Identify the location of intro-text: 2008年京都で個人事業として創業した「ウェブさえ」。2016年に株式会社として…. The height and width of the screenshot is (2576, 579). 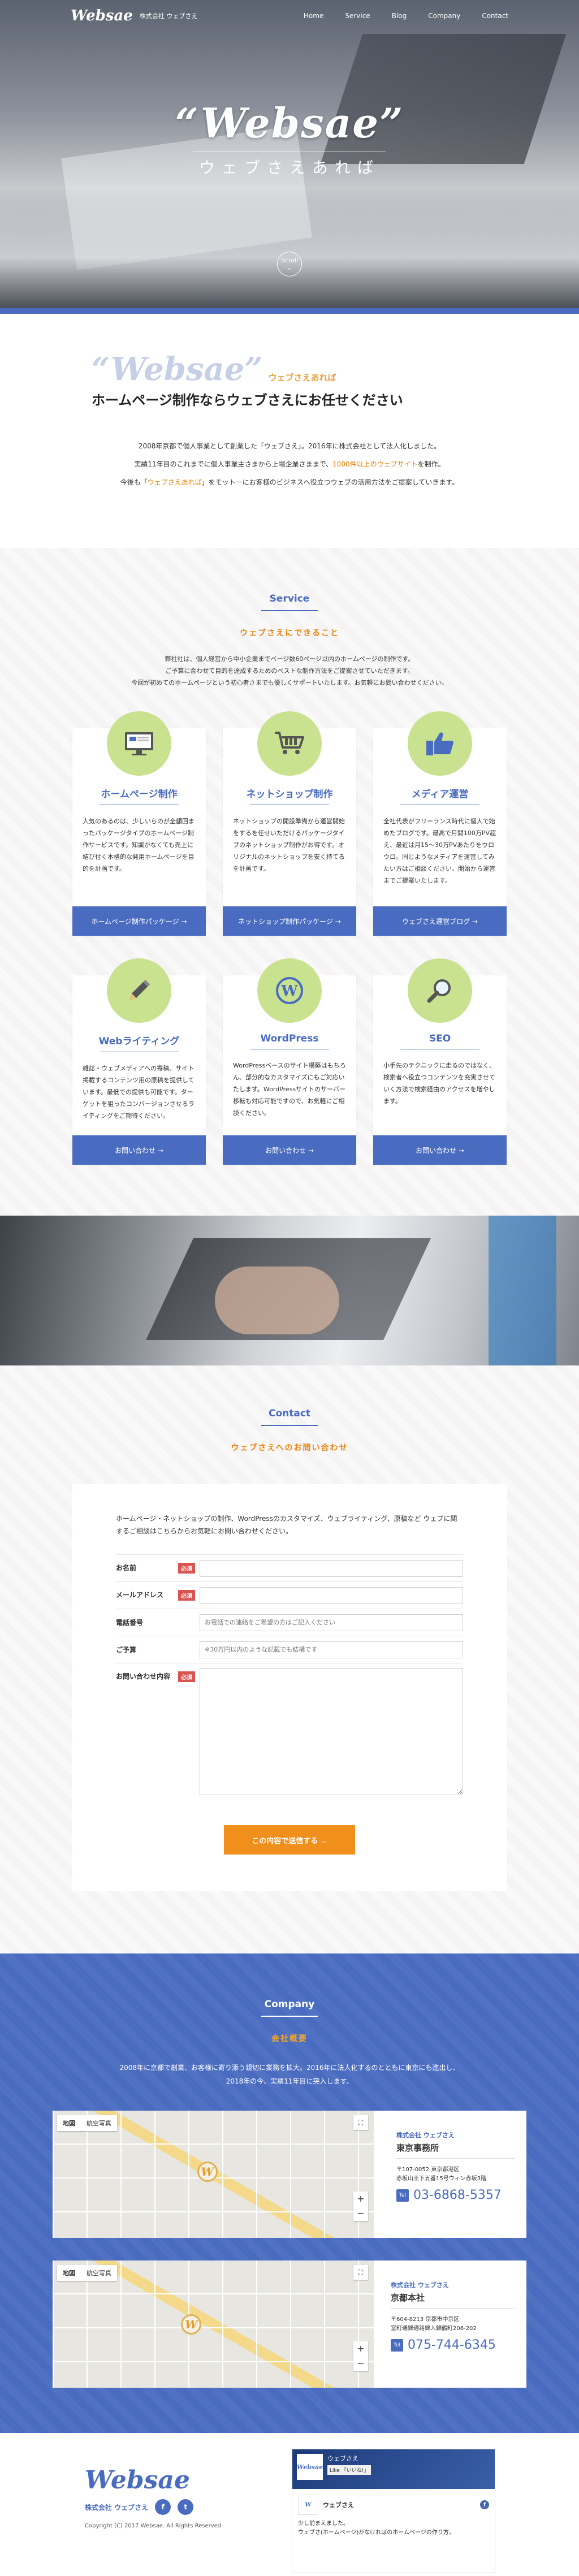
(289, 464).